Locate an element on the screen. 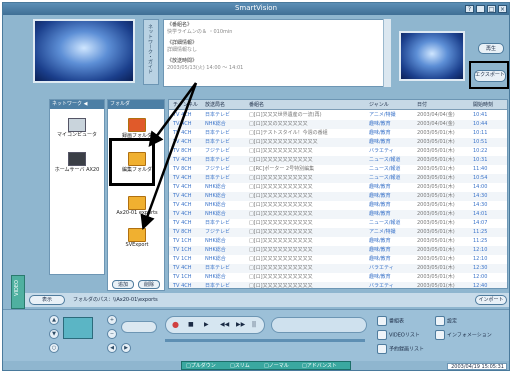 Image resolution: width=512 pixels, height=375 pixels. info-detail-label: 《詳細情報》 is located at coordinates (182, 43).